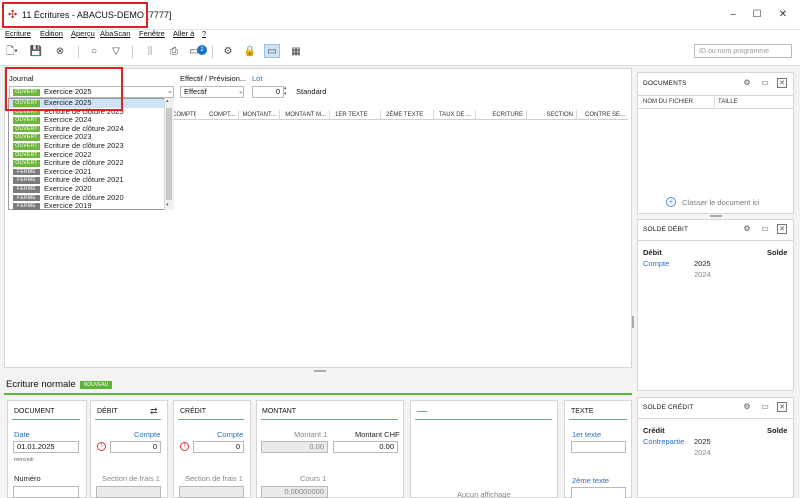  Describe the element at coordinates (552, 115) in the screenshot. I see `col-section: SECTION` at that location.